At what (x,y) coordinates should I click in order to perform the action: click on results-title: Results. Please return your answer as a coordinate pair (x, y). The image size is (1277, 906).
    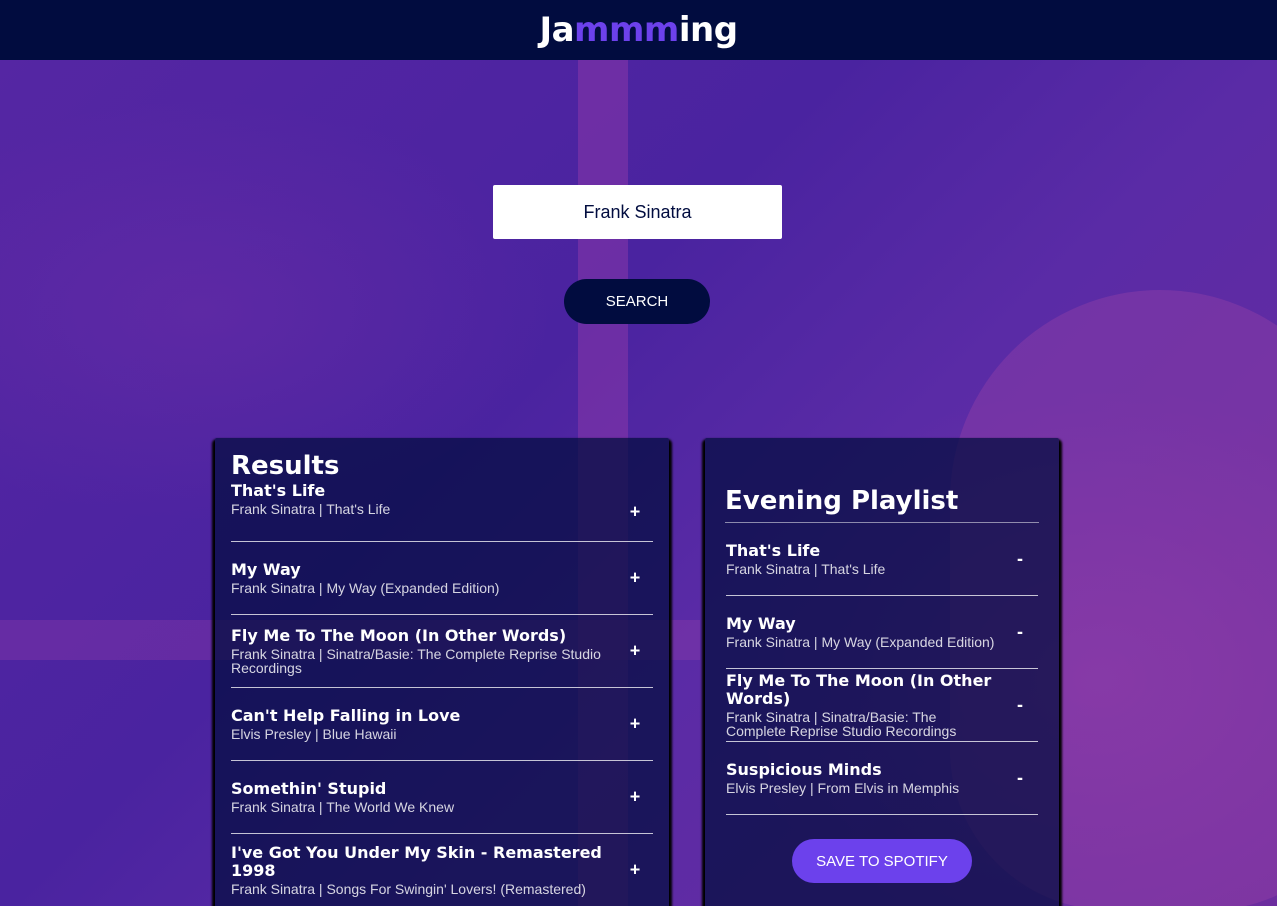
    Looking at the image, I should click on (285, 466).